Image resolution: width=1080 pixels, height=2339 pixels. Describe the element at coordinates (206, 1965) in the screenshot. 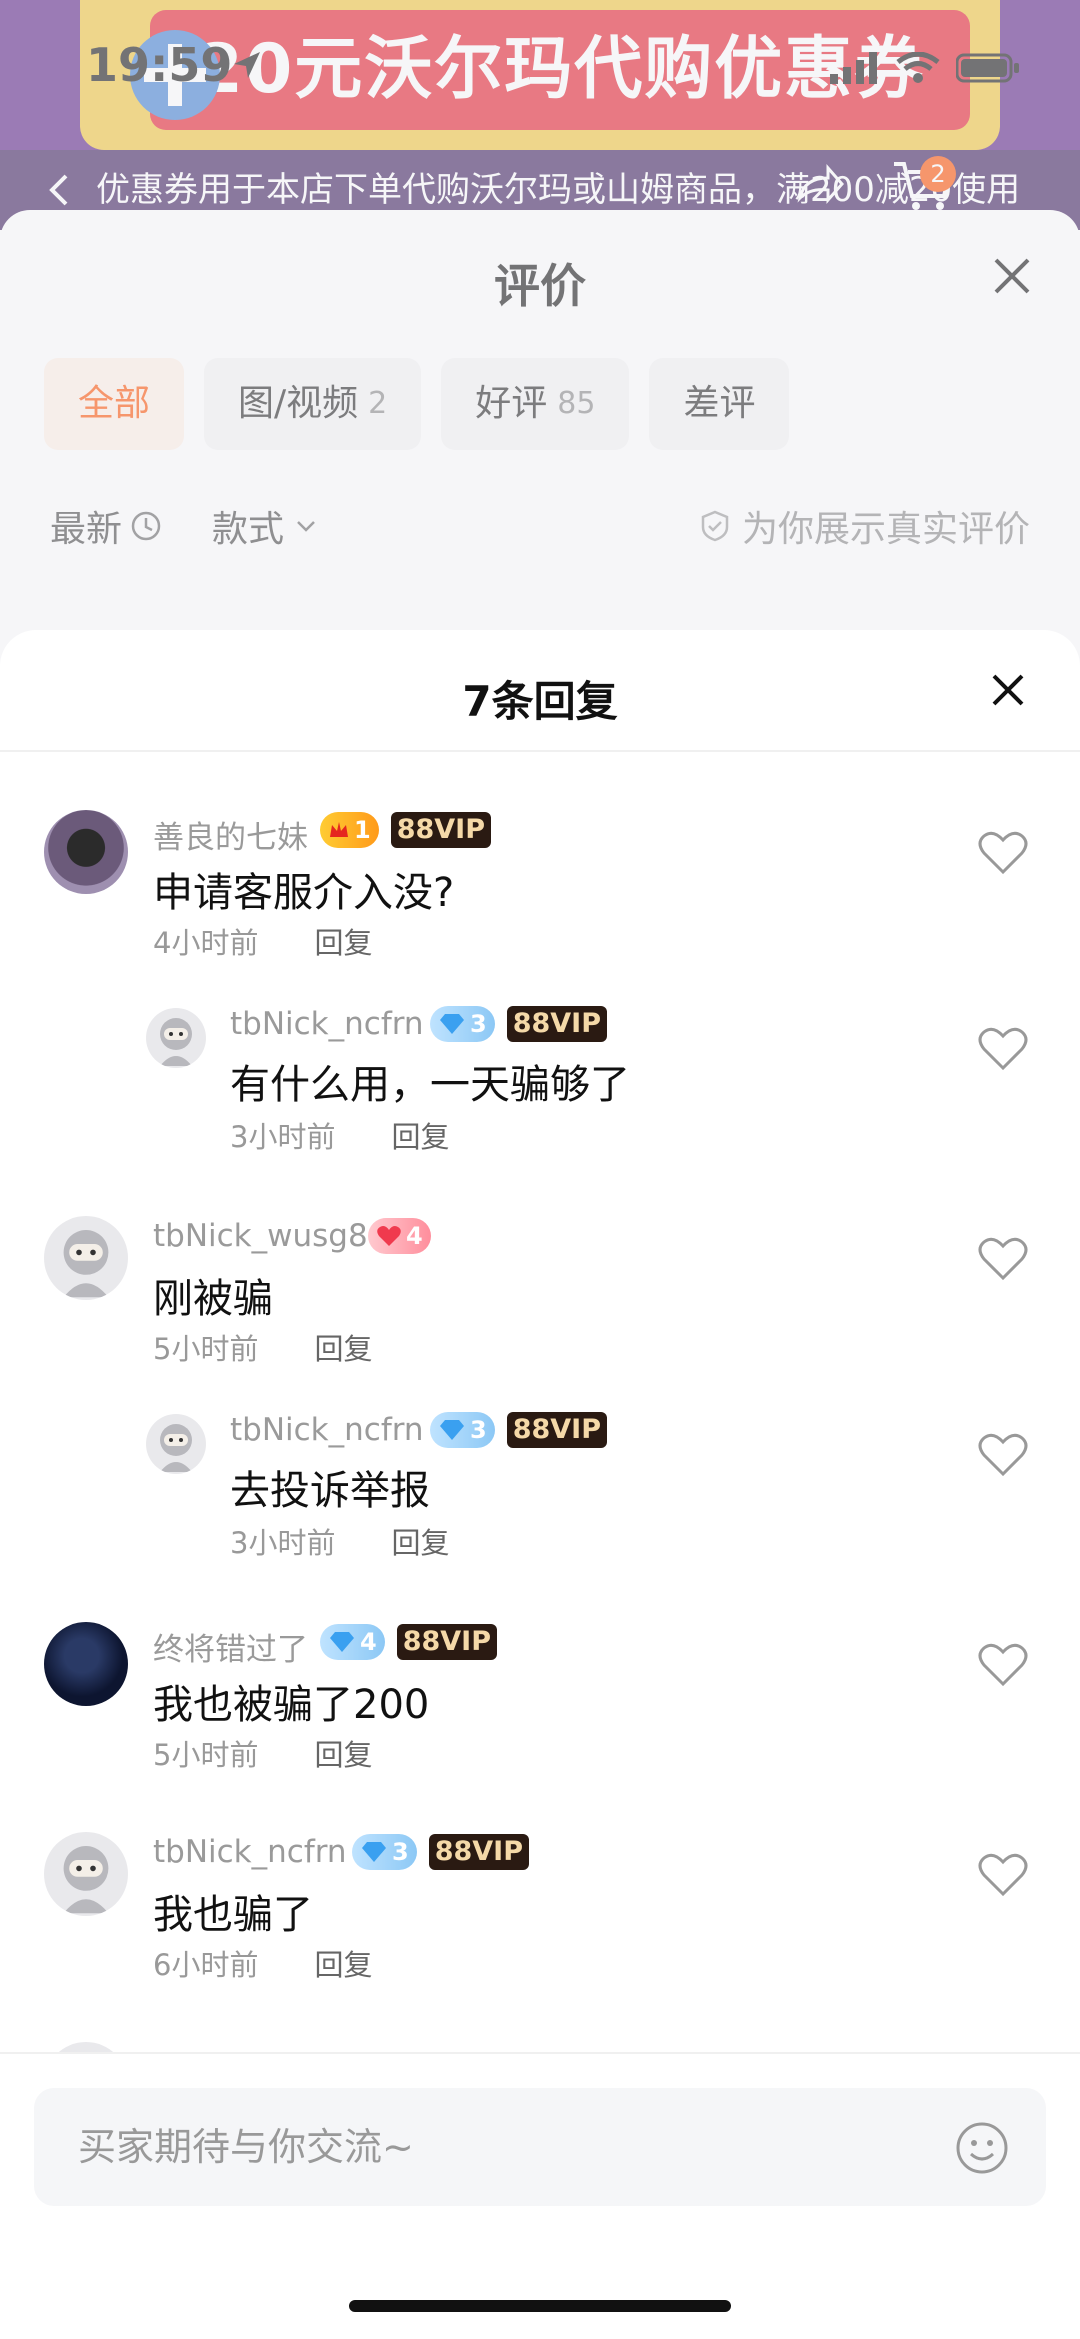

I see `comment-time: 6小时前` at that location.